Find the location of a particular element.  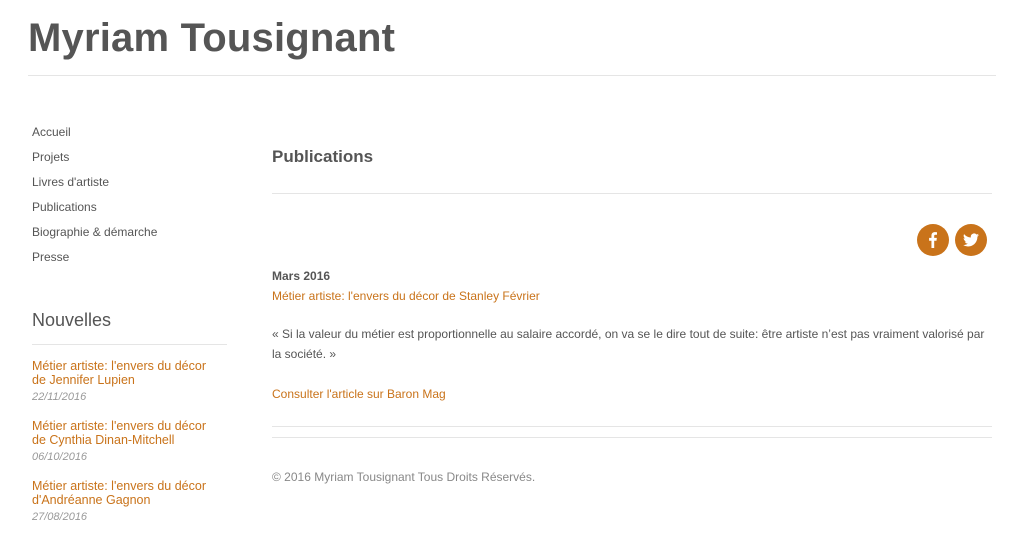

nav-item-projets: Projets is located at coordinates (132, 161).